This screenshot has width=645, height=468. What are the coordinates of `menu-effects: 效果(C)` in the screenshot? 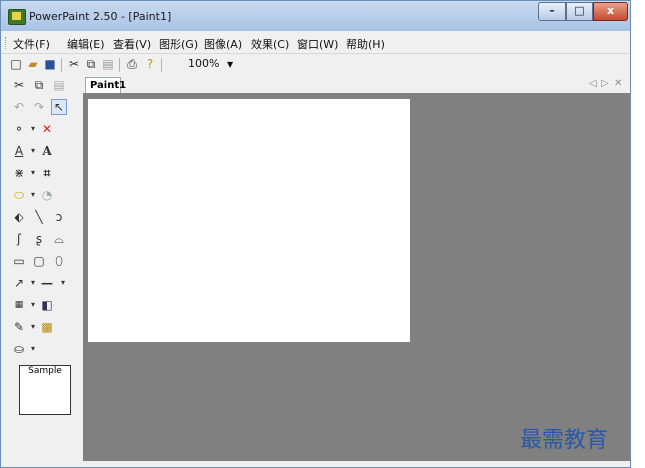 It's located at (270, 44).